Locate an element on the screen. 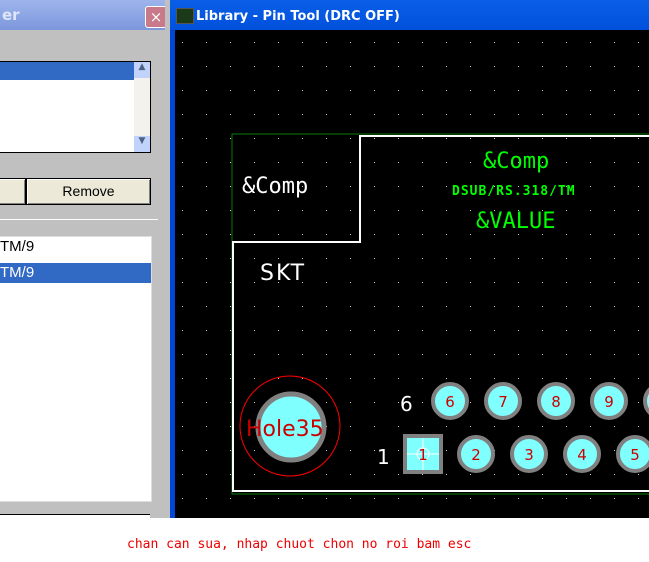  list-item-selected: TM/9 is located at coordinates (75, 273).